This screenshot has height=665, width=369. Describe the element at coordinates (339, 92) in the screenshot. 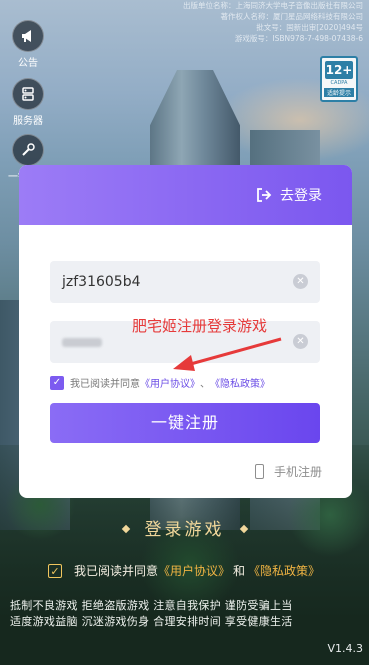

I see `age-rating-tip: 适龄提示` at that location.